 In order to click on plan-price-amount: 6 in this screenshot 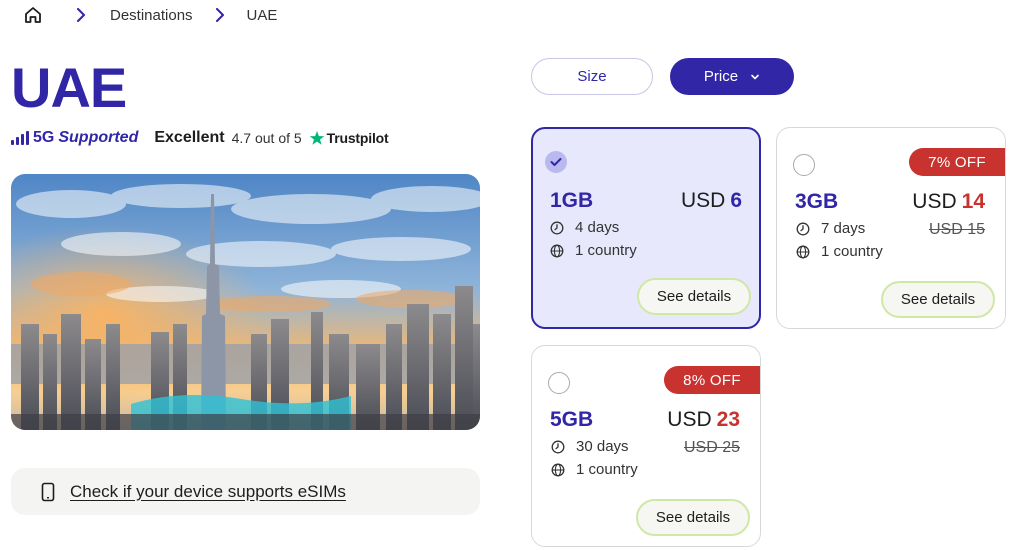, I will do `click(736, 200)`.